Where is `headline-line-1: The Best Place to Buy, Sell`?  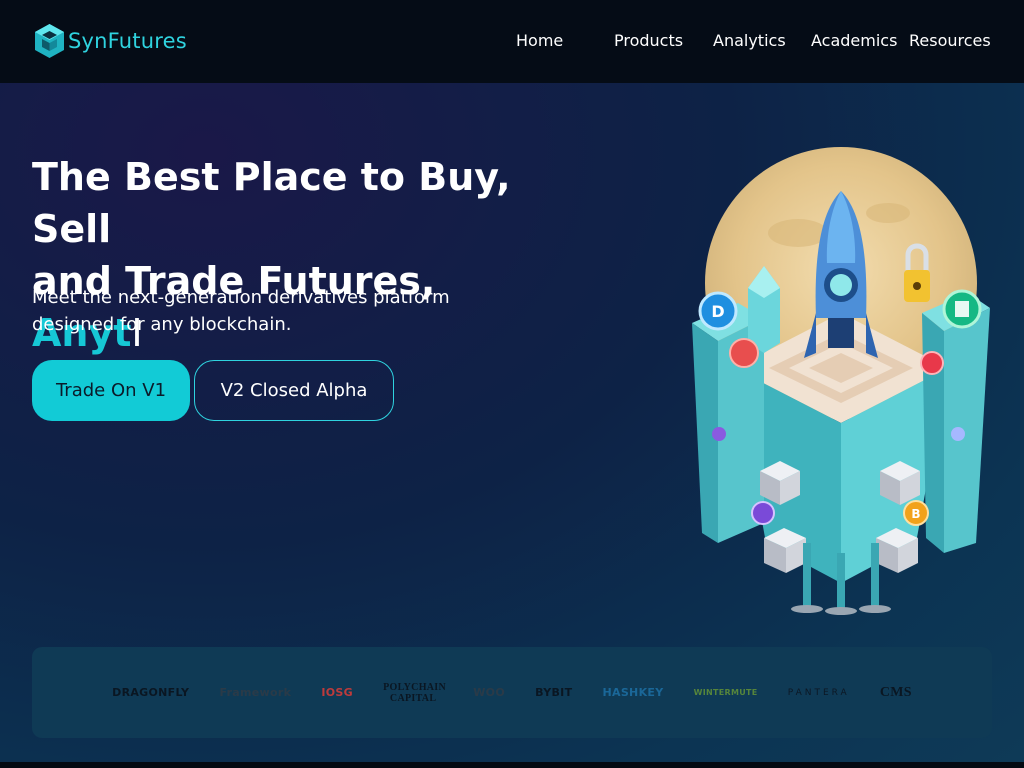 headline-line-1: The Best Place to Buy, Sell is located at coordinates (271, 203).